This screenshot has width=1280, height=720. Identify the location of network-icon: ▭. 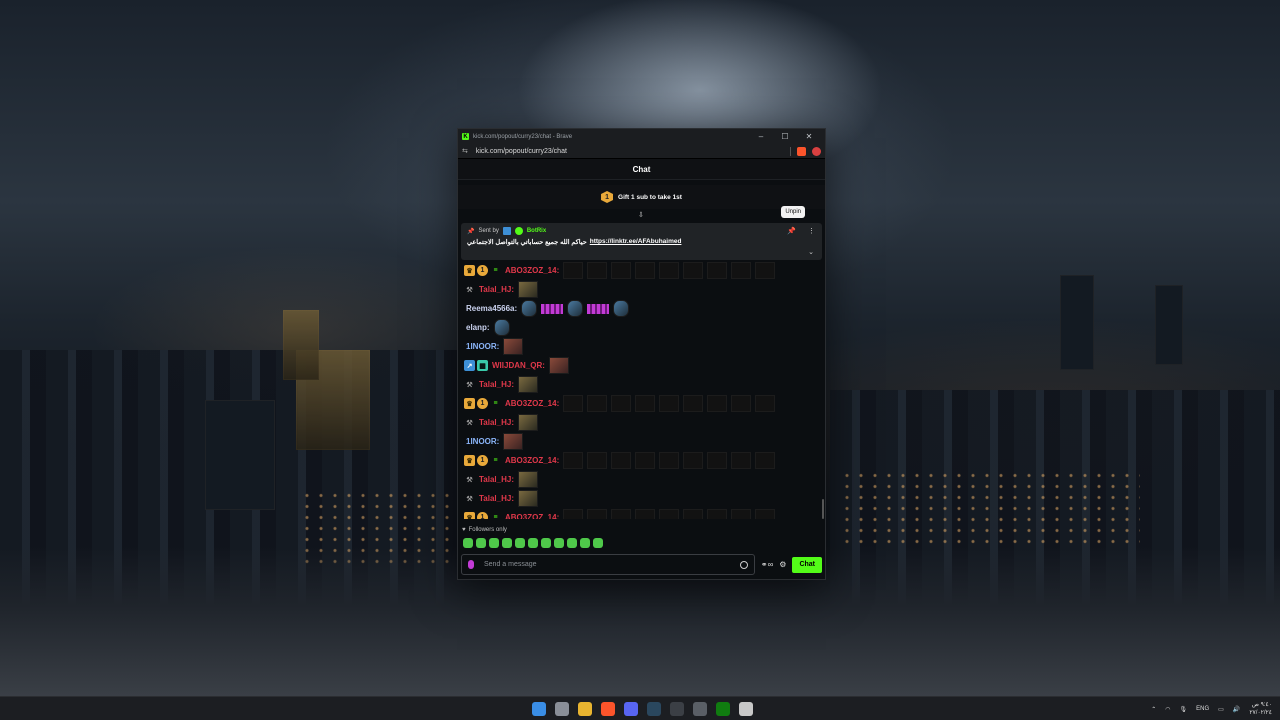
(1221, 709).